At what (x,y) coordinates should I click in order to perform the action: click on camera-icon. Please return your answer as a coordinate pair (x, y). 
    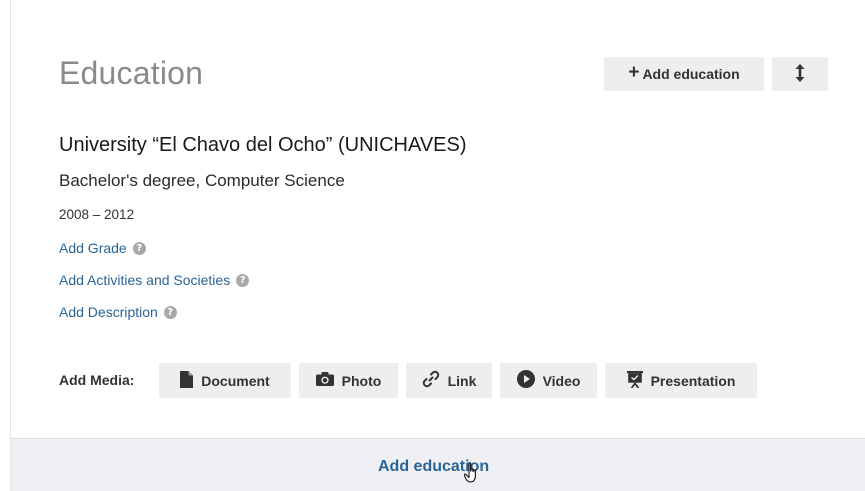
    Looking at the image, I should click on (328, 380).